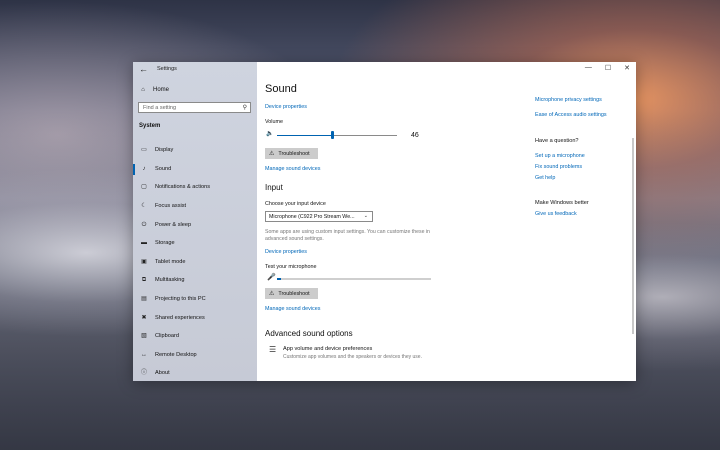  What do you see at coordinates (170, 280) in the screenshot?
I see `sidebar-item-label: Multitasking` at bounding box center [170, 280].